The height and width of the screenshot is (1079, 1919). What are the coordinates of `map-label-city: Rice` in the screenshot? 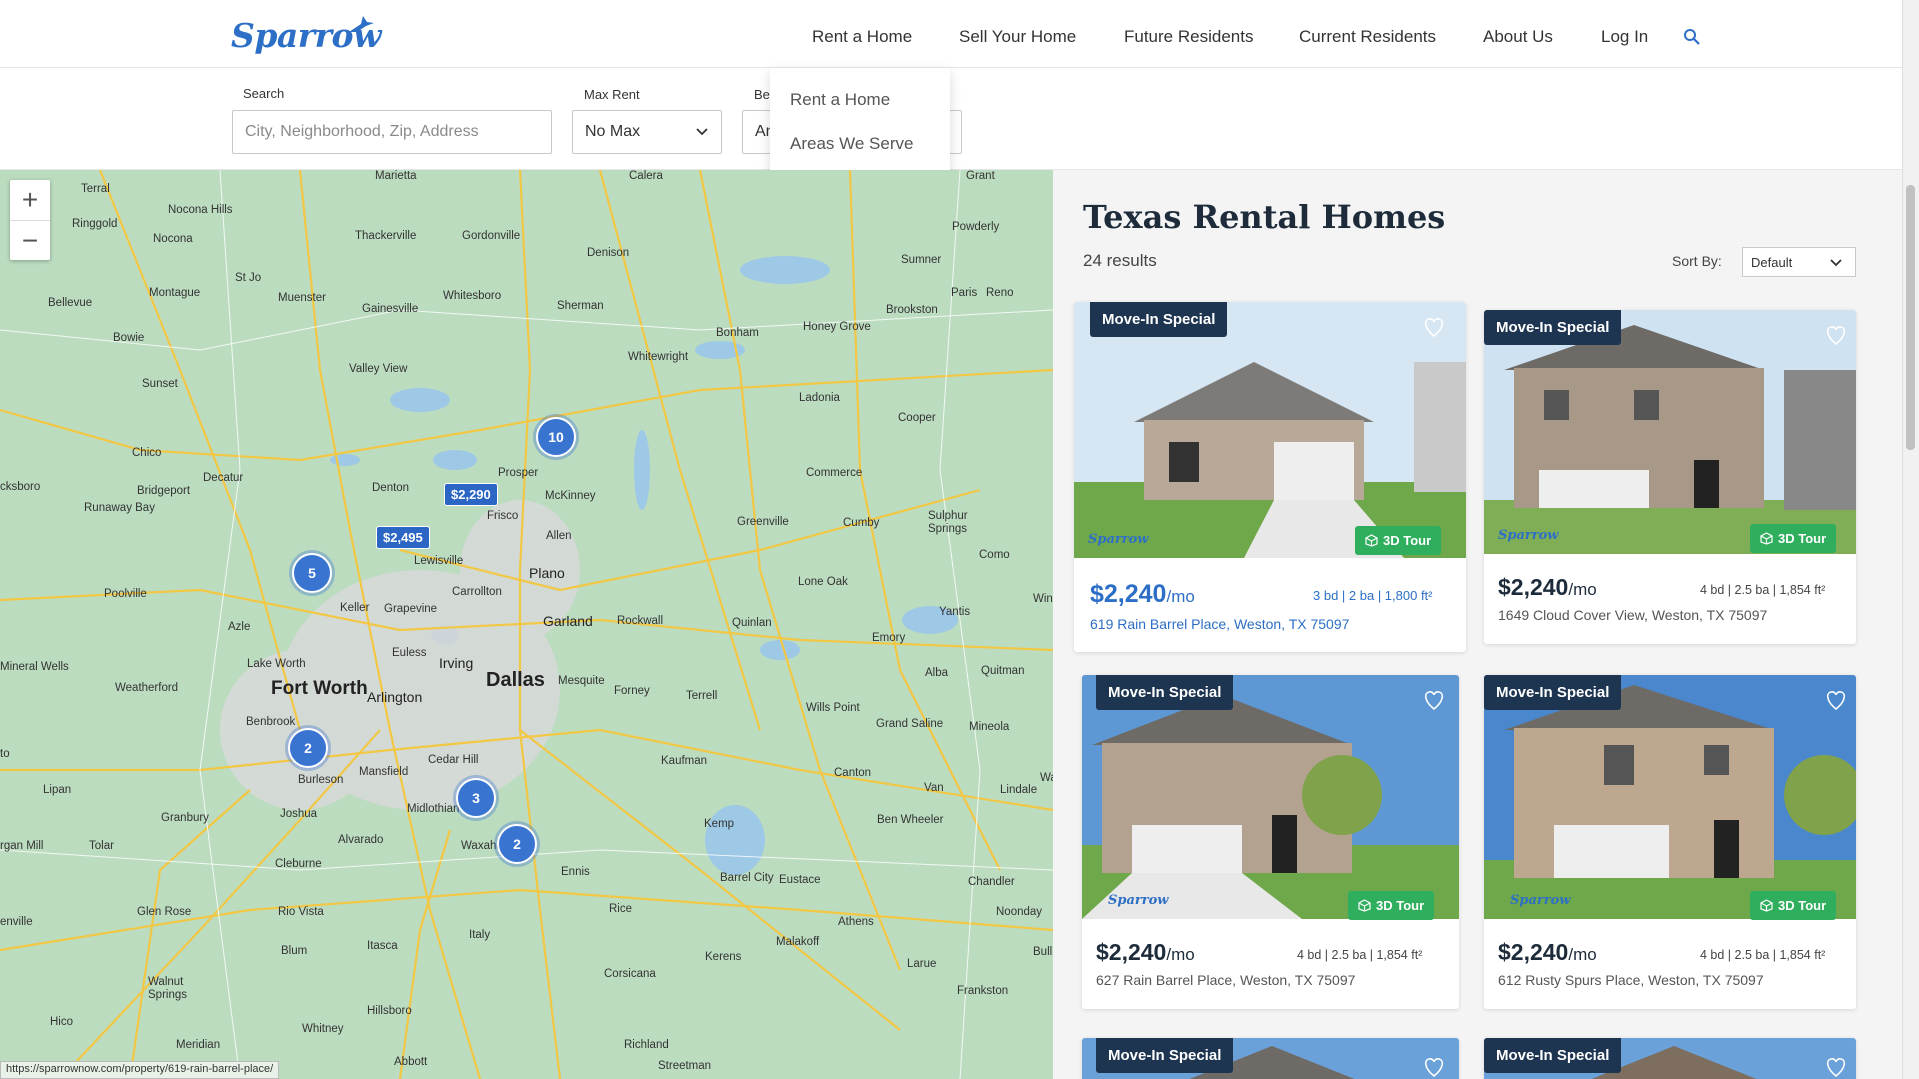 It's located at (621, 909).